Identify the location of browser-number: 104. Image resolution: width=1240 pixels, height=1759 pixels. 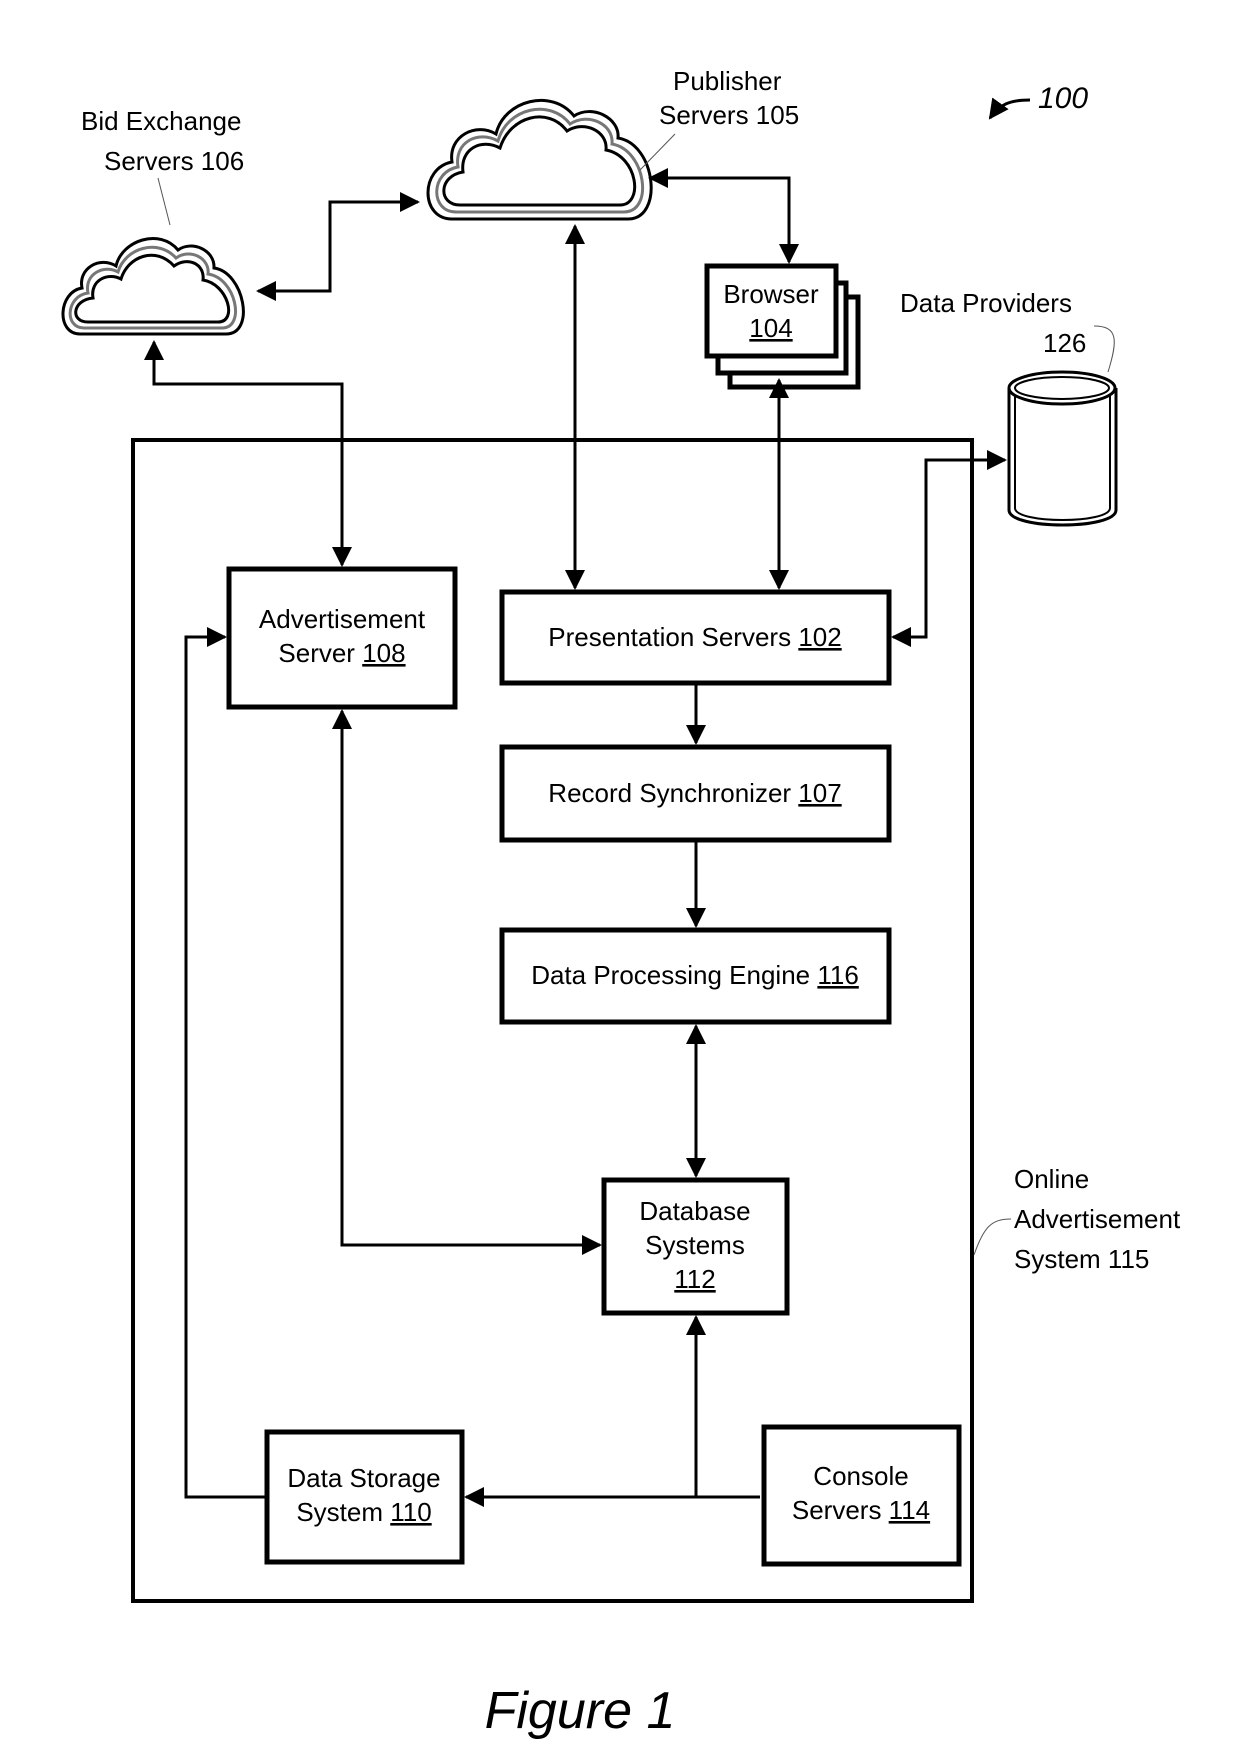
(770, 328).